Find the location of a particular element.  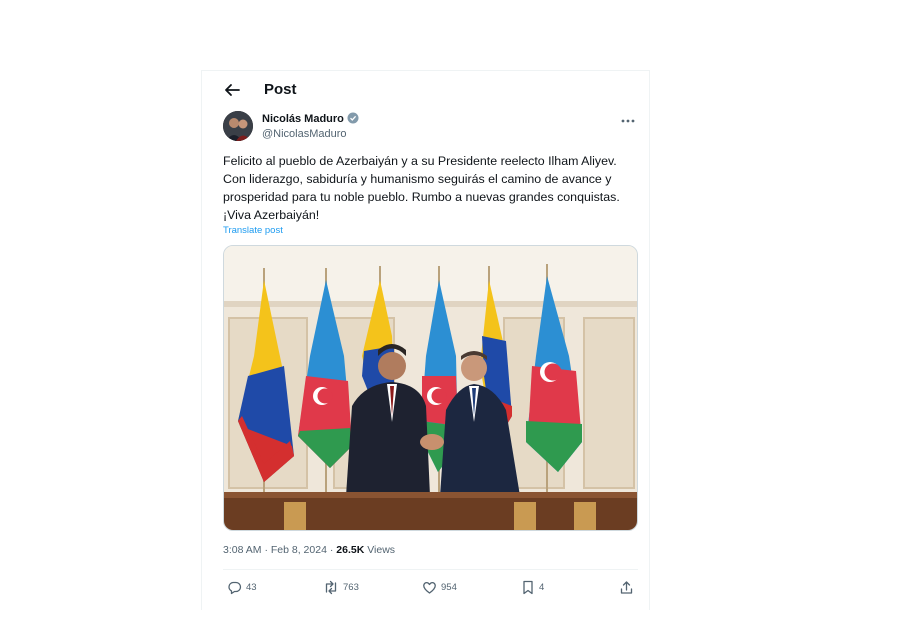

author-handle: @NicolasMaduro is located at coordinates (304, 134).